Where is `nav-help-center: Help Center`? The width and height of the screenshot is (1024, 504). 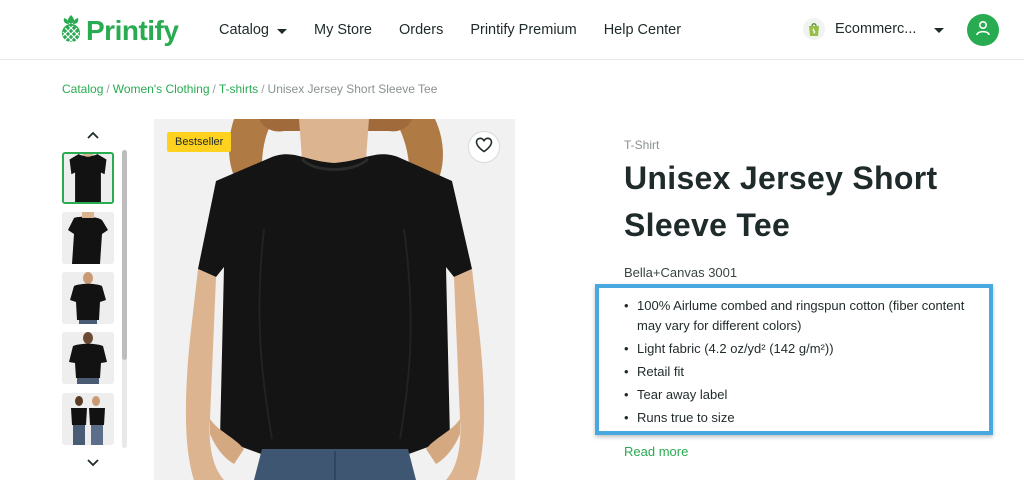
nav-help-center: Help Center is located at coordinates (642, 30).